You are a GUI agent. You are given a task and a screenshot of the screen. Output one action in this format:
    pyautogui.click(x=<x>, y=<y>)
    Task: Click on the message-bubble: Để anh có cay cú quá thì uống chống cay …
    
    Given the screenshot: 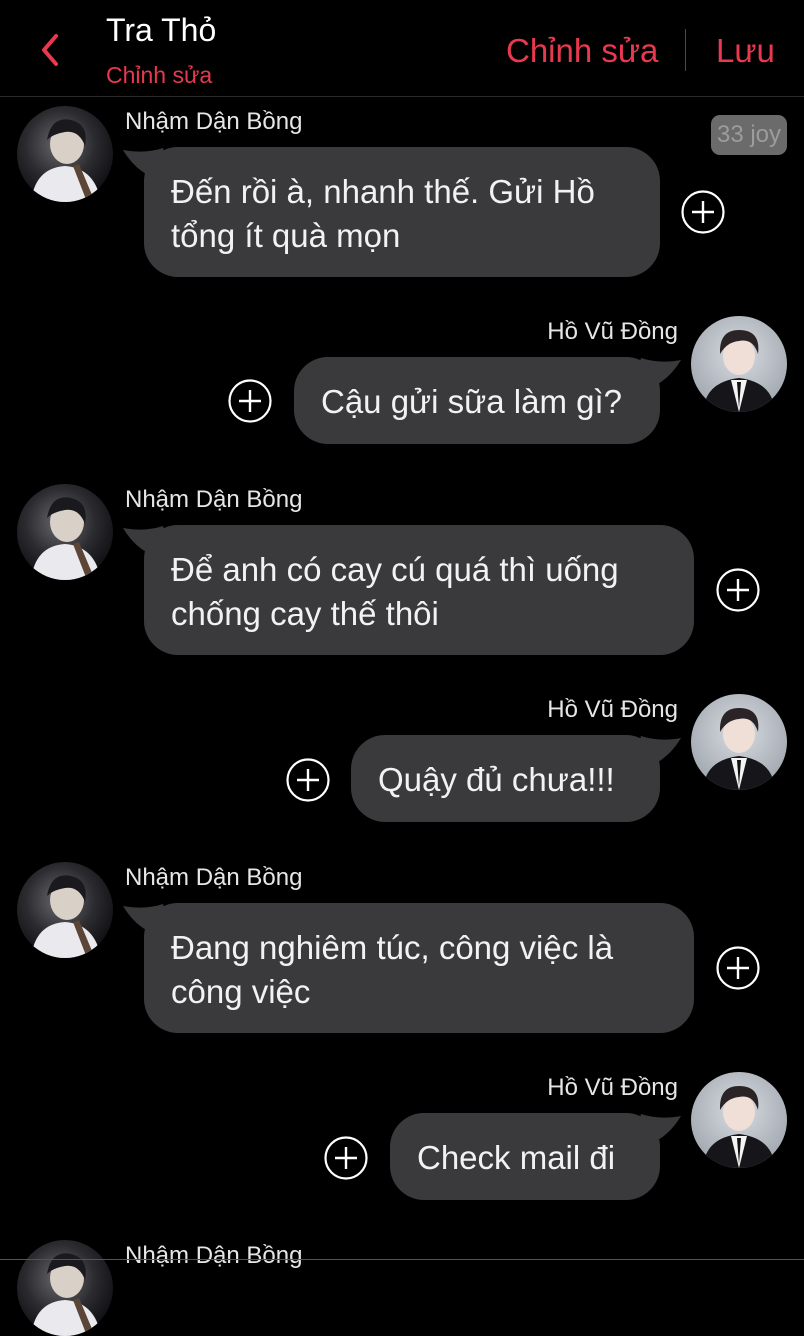 What is the action you would take?
    pyautogui.click(x=419, y=590)
    